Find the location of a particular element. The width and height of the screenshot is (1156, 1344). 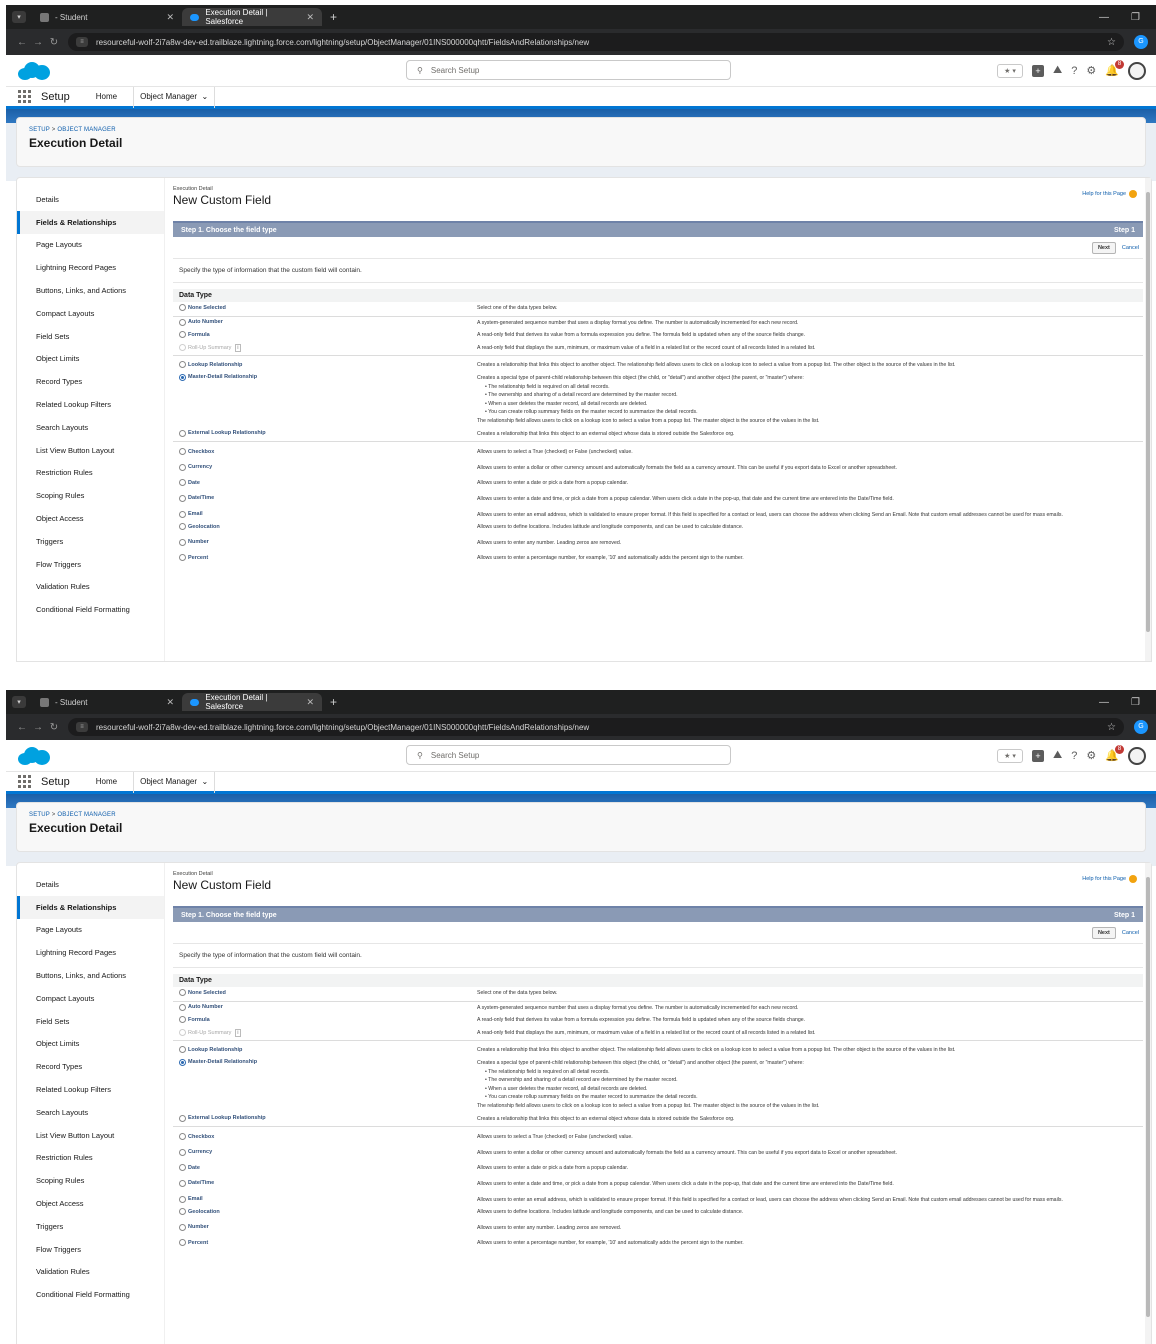

next-button: Next is located at coordinates (1103, 247).